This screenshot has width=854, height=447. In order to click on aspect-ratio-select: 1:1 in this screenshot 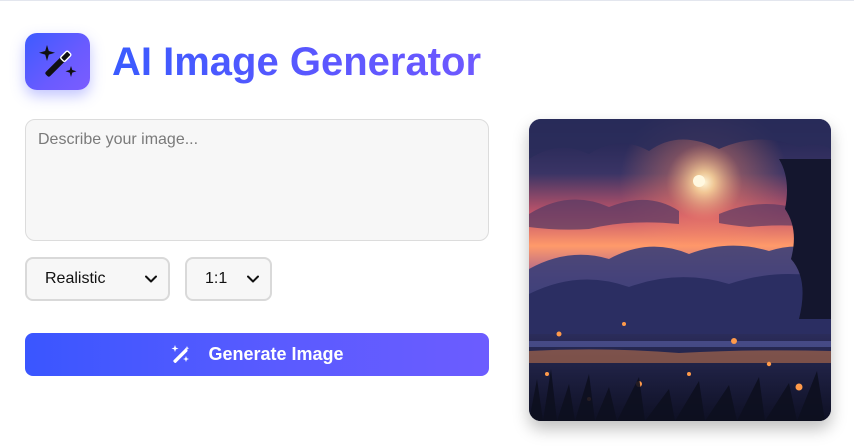, I will do `click(228, 279)`.